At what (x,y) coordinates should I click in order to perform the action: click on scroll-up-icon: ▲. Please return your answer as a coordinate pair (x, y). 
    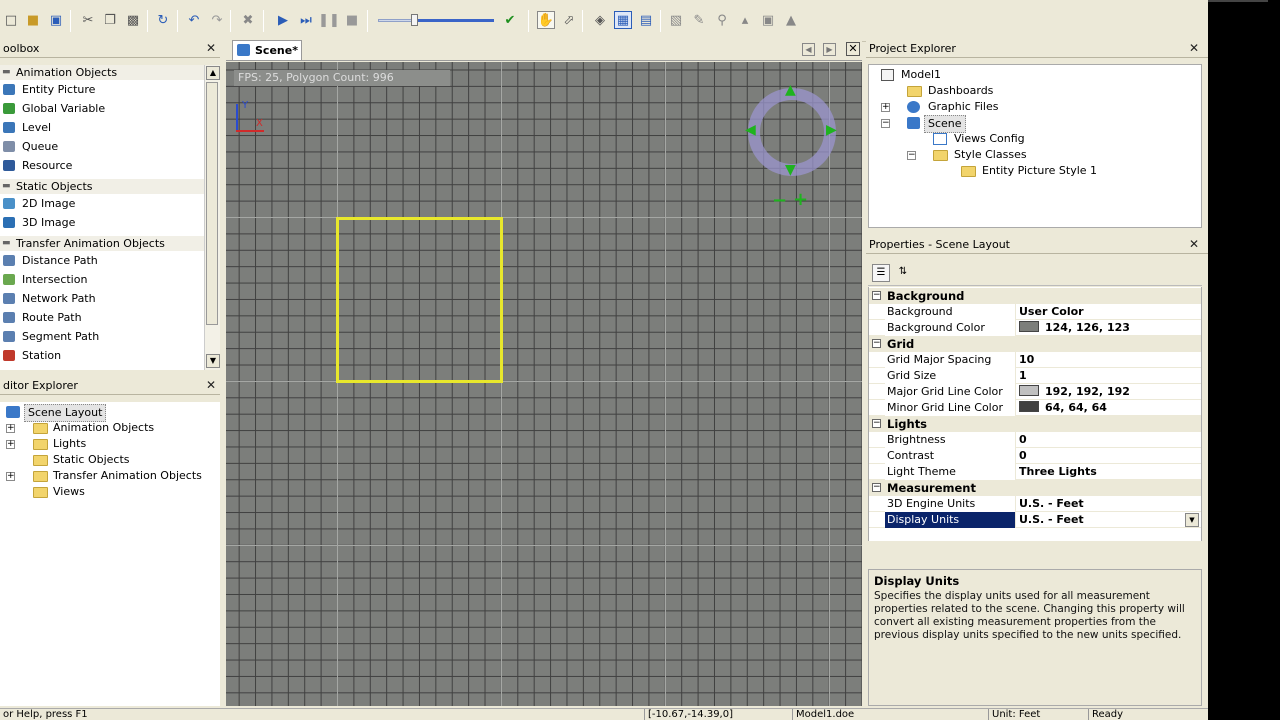
    Looking at the image, I should click on (213, 73).